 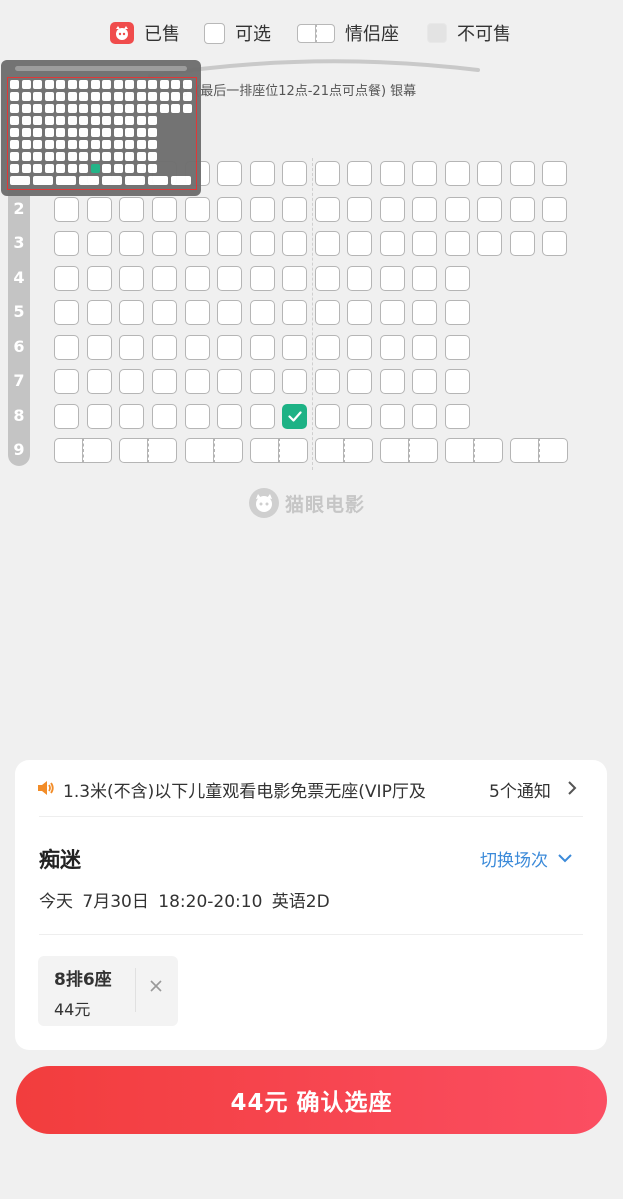 I want to click on close-icon, so click(x=156, y=986).